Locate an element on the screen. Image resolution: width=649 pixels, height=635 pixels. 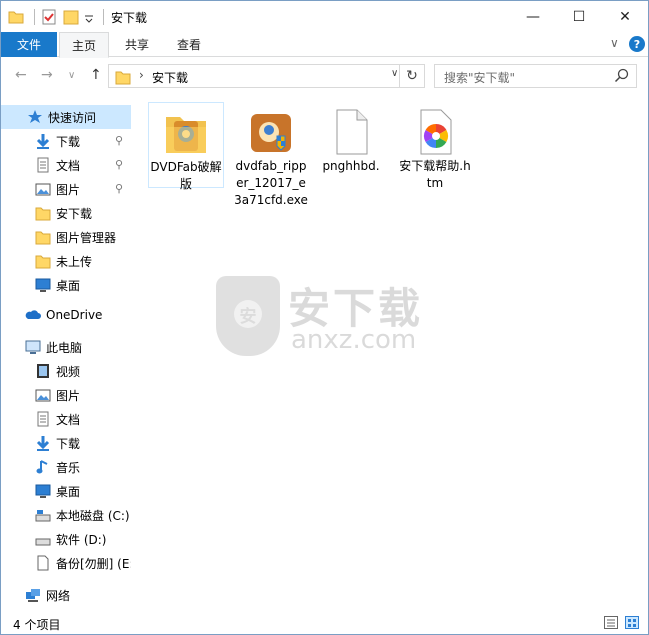
address-bar: › 安下载 ∨ is located at coordinates (266, 76).